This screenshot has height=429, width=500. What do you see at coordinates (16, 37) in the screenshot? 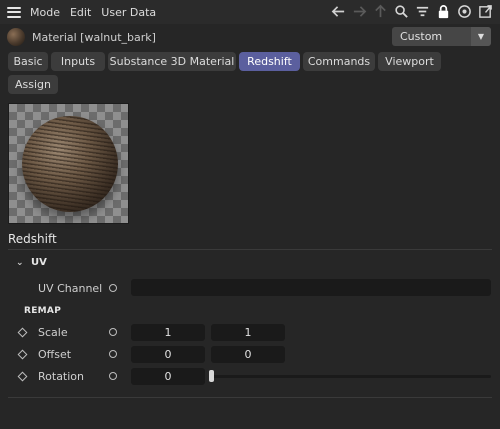
I see `material-thumbnail-icon` at bounding box center [16, 37].